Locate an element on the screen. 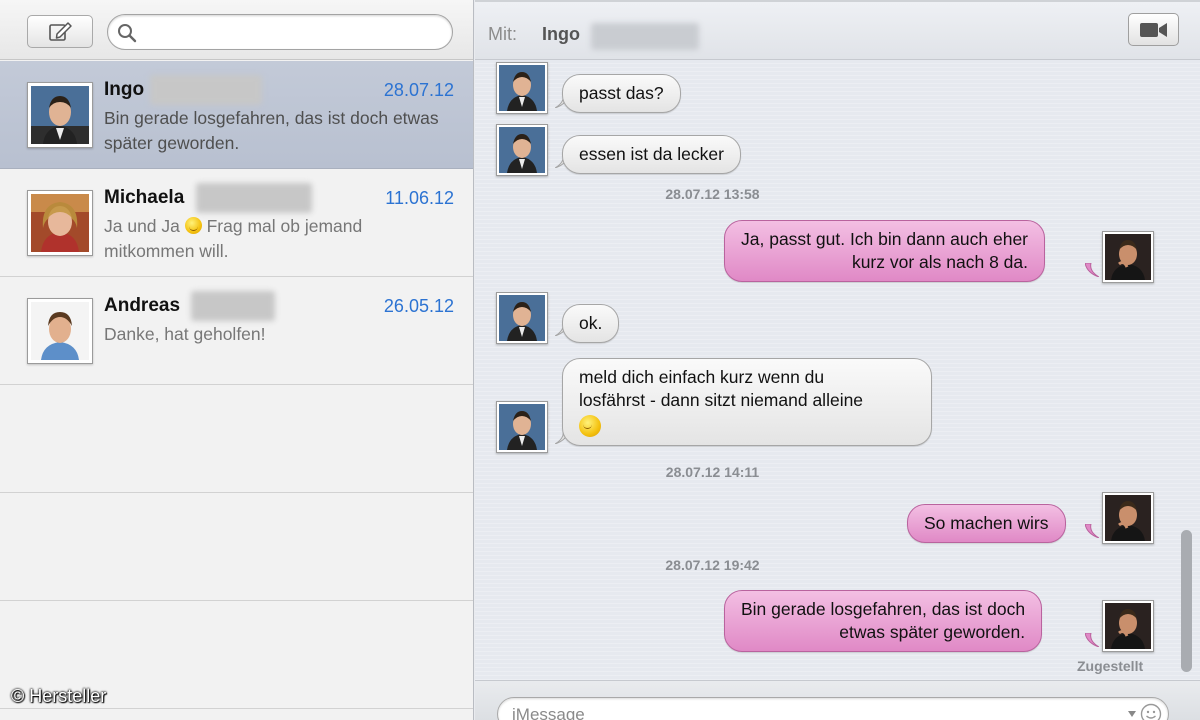 The width and height of the screenshot is (1200, 720). preview-text: Ja und Ja is located at coordinates (144, 226).